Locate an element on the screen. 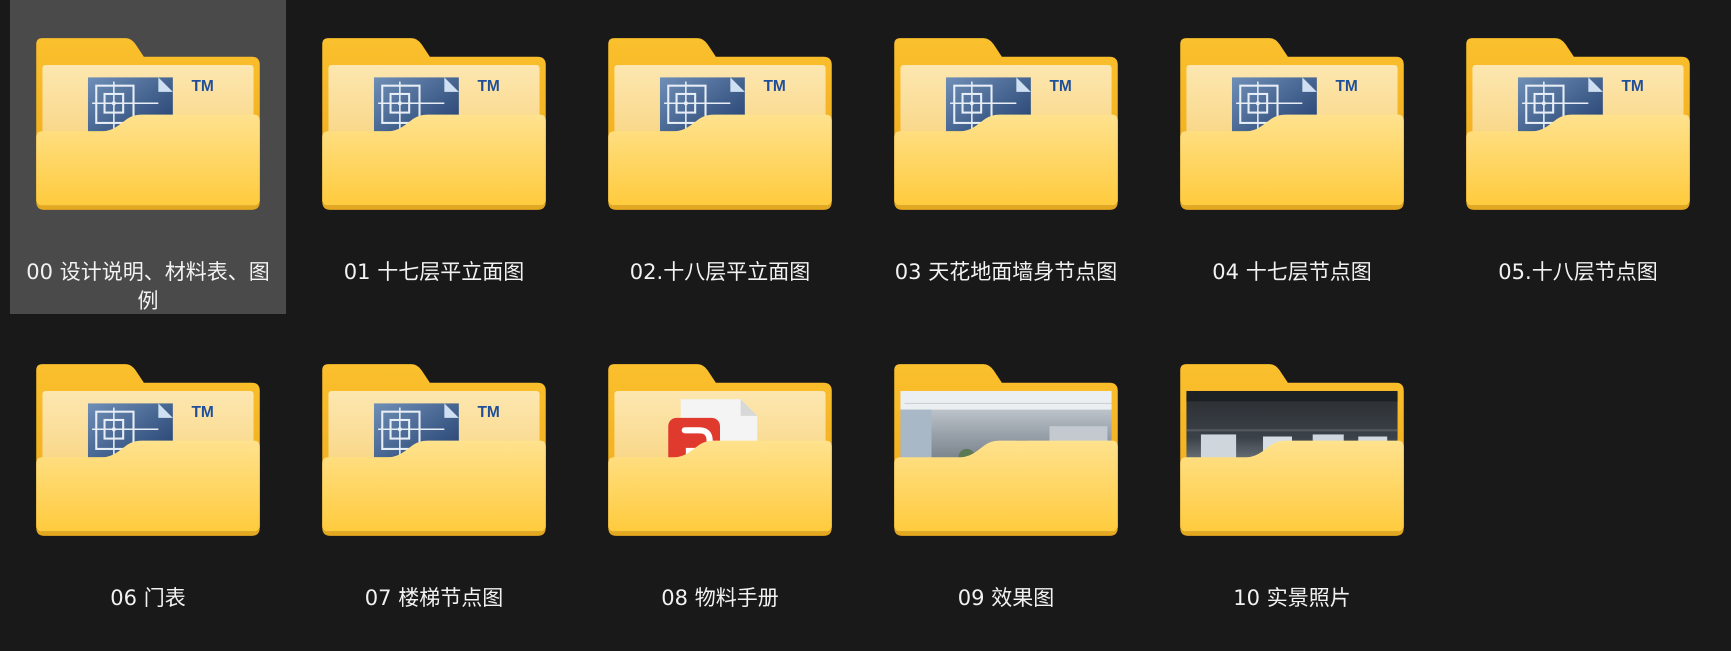 This screenshot has width=1731, height=651. folder-site-photo-icon is located at coordinates (1292, 451).